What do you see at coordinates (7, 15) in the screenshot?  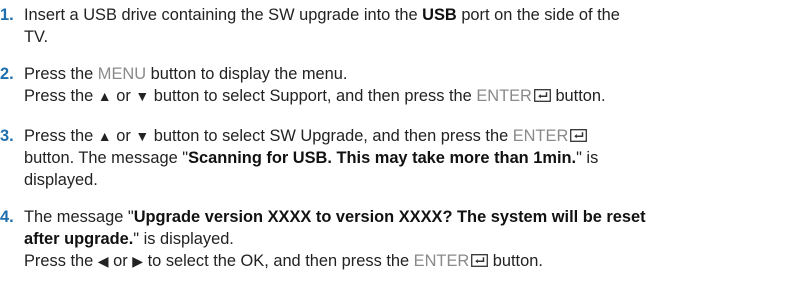 I see `step-number: 1.` at bounding box center [7, 15].